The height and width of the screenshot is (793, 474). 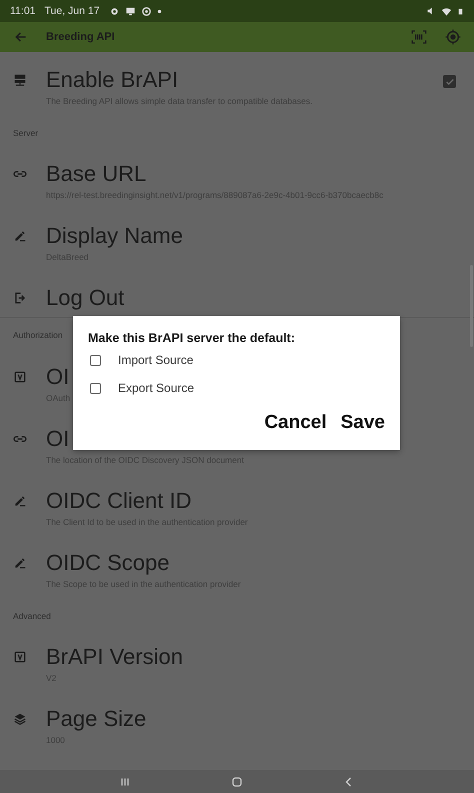 I want to click on settings-icon, so click(x=146, y=11).